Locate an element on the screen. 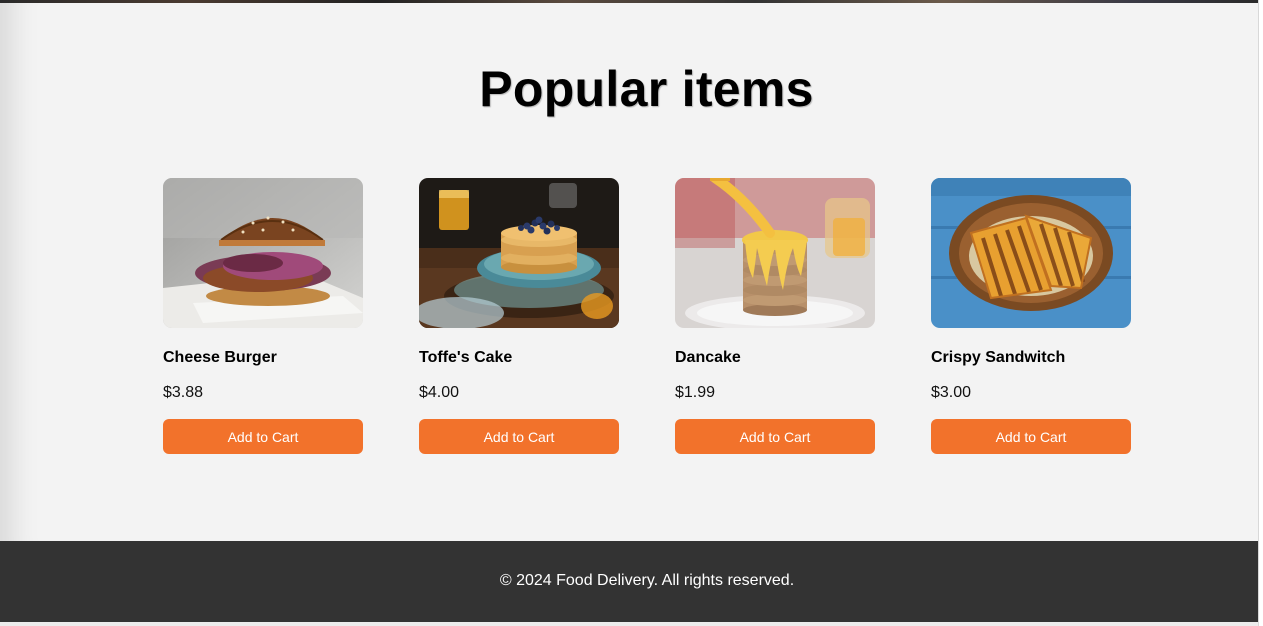 This screenshot has height=626, width=1263. pancake-blueberry-image is located at coordinates (519, 253).